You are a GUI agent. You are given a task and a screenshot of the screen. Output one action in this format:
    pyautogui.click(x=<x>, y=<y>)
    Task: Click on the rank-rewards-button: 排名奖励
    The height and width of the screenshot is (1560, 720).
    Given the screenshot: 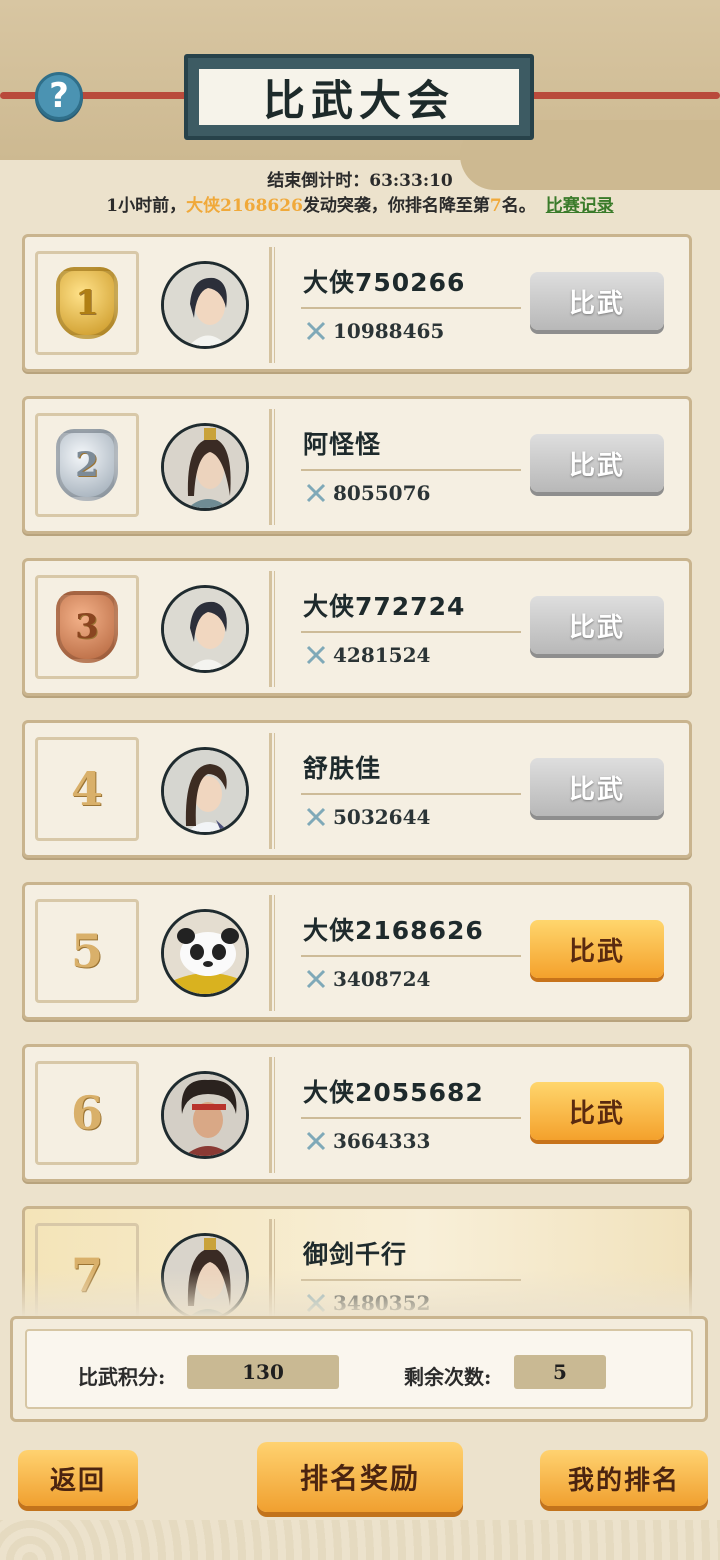 What is the action you would take?
    pyautogui.click(x=360, y=1477)
    